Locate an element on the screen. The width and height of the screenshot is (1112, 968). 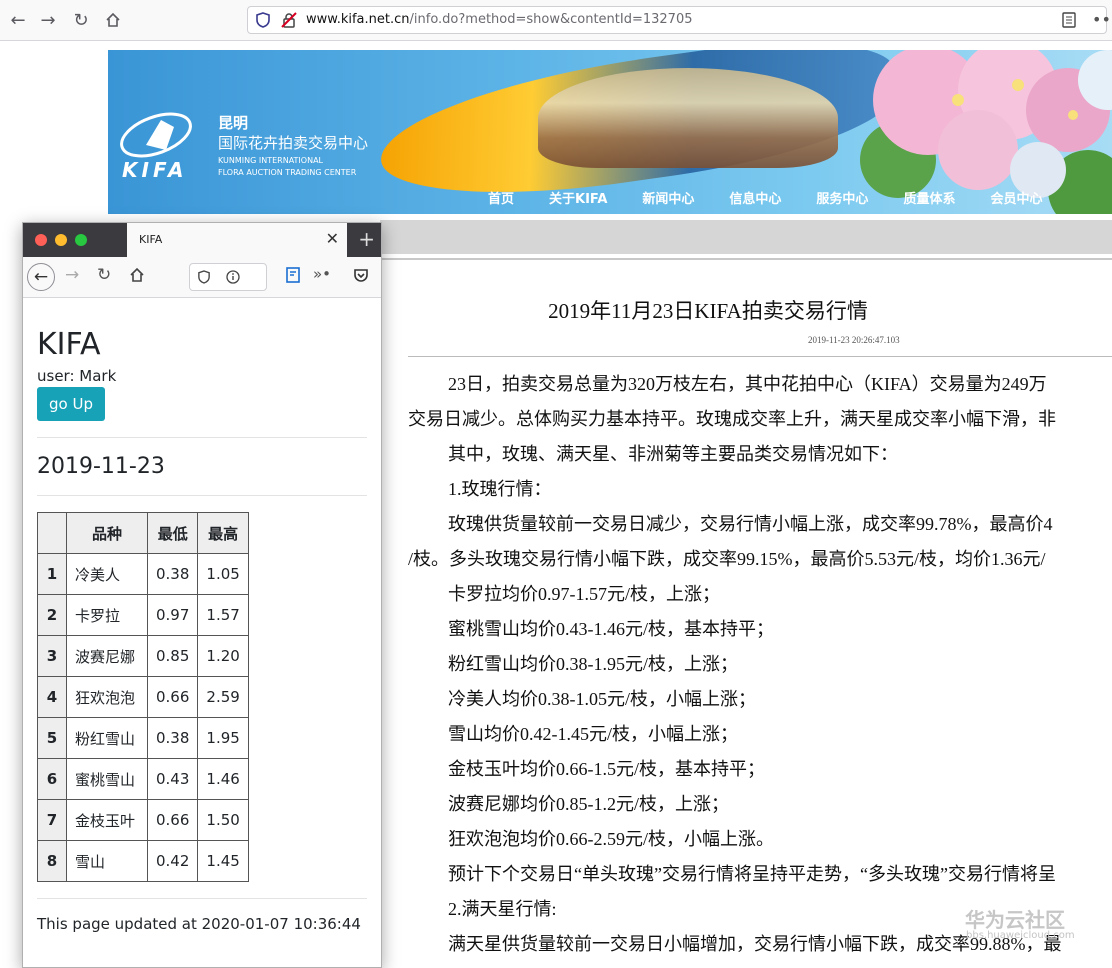
article-line: 粉红雪山均价0.38-1.95元/枝，上涨； is located at coordinates (593, 664).